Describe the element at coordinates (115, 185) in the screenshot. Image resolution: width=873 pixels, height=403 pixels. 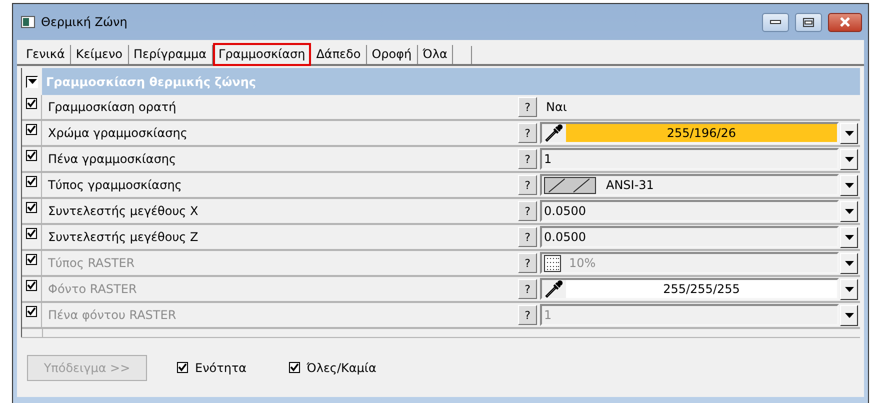
I see `property-label: Τύπος γραμμοσκίασης` at that location.